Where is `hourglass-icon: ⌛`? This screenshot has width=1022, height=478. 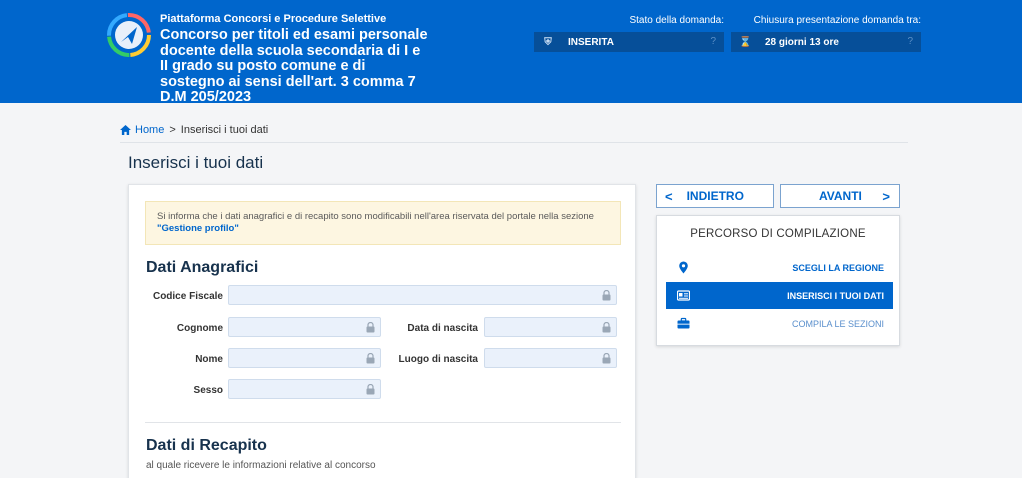
hourglass-icon: ⌛ is located at coordinates (745, 42).